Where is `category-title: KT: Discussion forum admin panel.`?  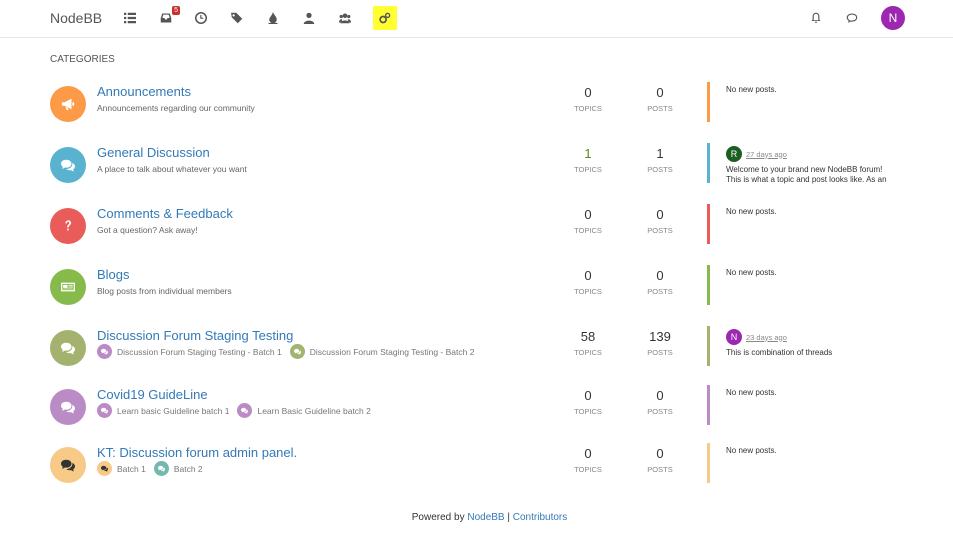
category-title: KT: Discussion forum admin panel. is located at coordinates (197, 452).